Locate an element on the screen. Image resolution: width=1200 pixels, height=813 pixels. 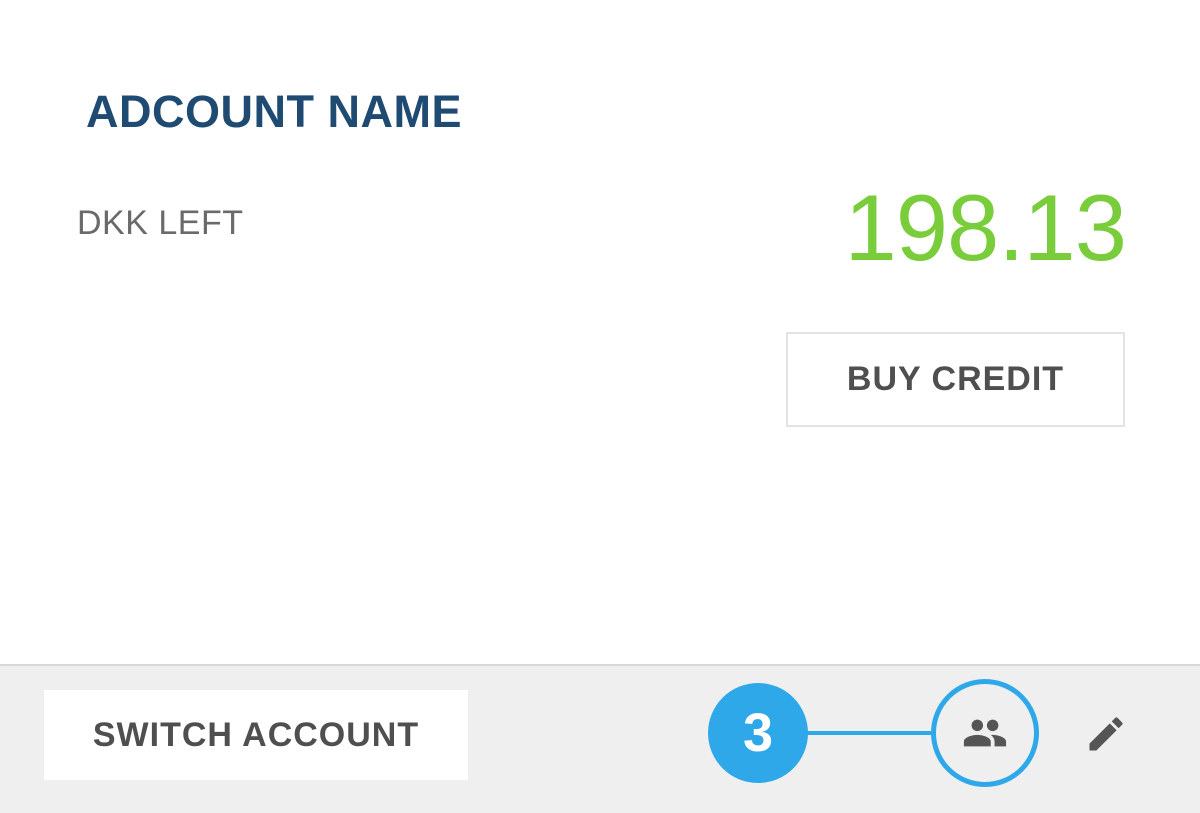
step-badge: 3 is located at coordinates (758, 733).